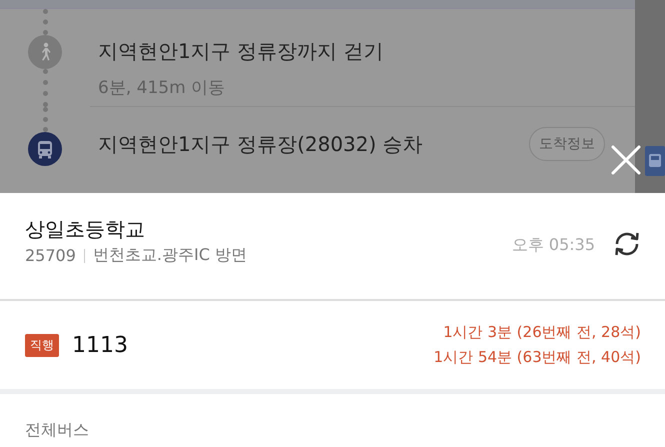  I want to click on close-icon, so click(626, 160).